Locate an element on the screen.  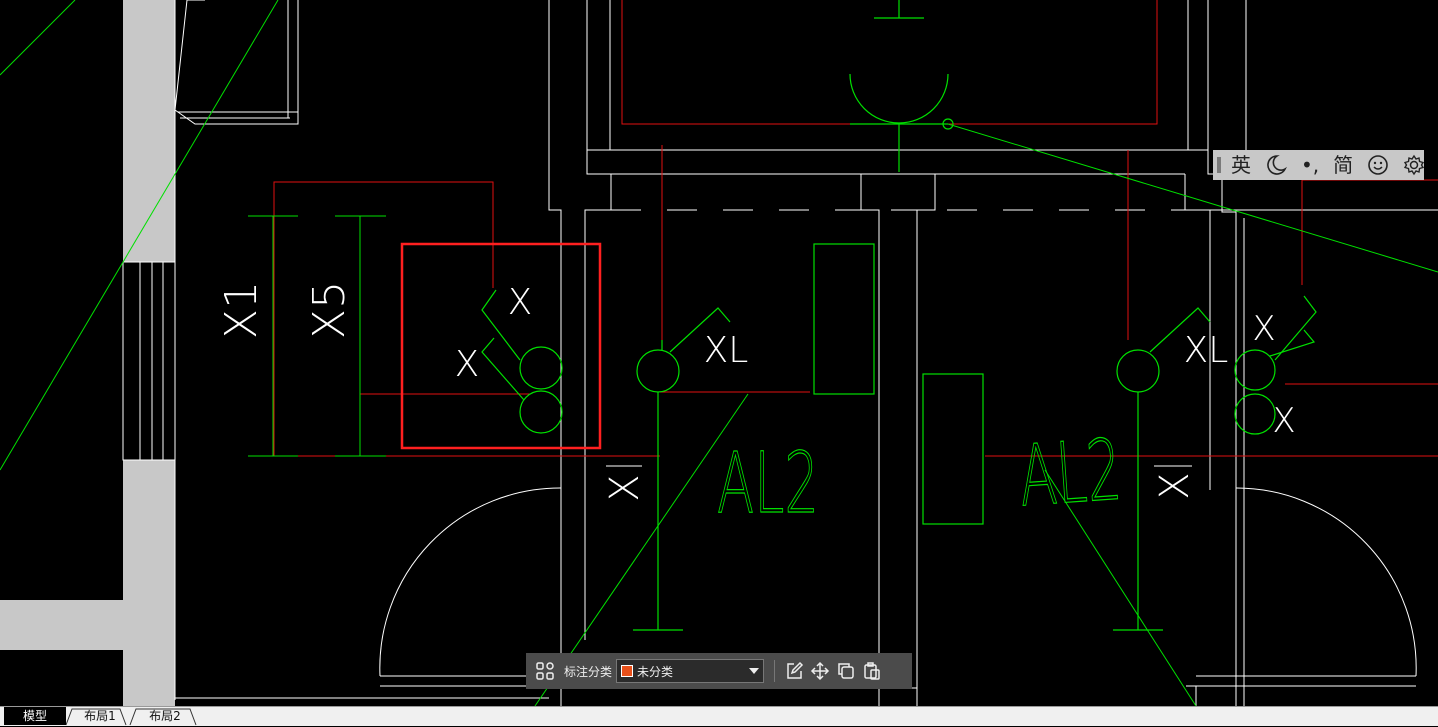
tab-layout2: 布局2 is located at coordinates (165, 716).